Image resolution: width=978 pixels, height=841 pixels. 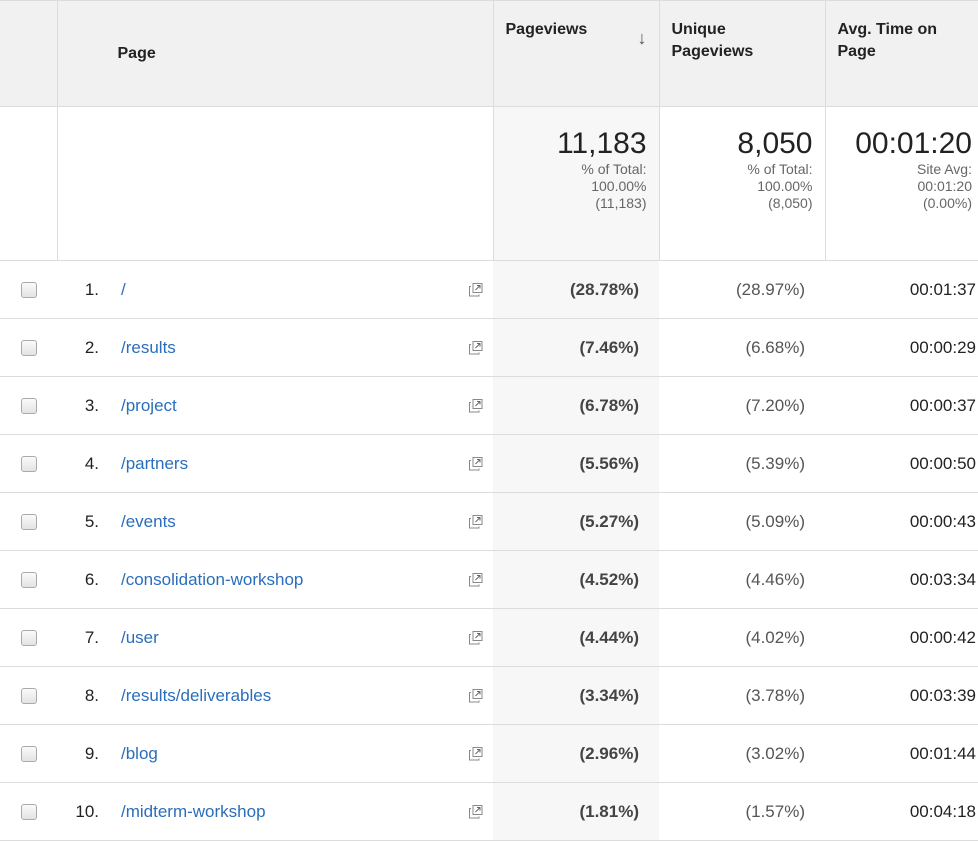 What do you see at coordinates (901, 637) in the screenshot?
I see `row-avg-time: 00:00:42` at bounding box center [901, 637].